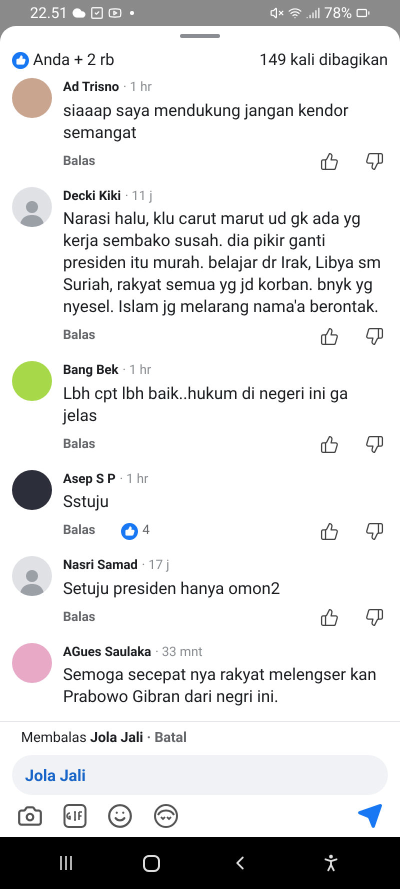 This screenshot has width=400, height=889. What do you see at coordinates (120, 816) in the screenshot?
I see `smiley-icon` at bounding box center [120, 816].